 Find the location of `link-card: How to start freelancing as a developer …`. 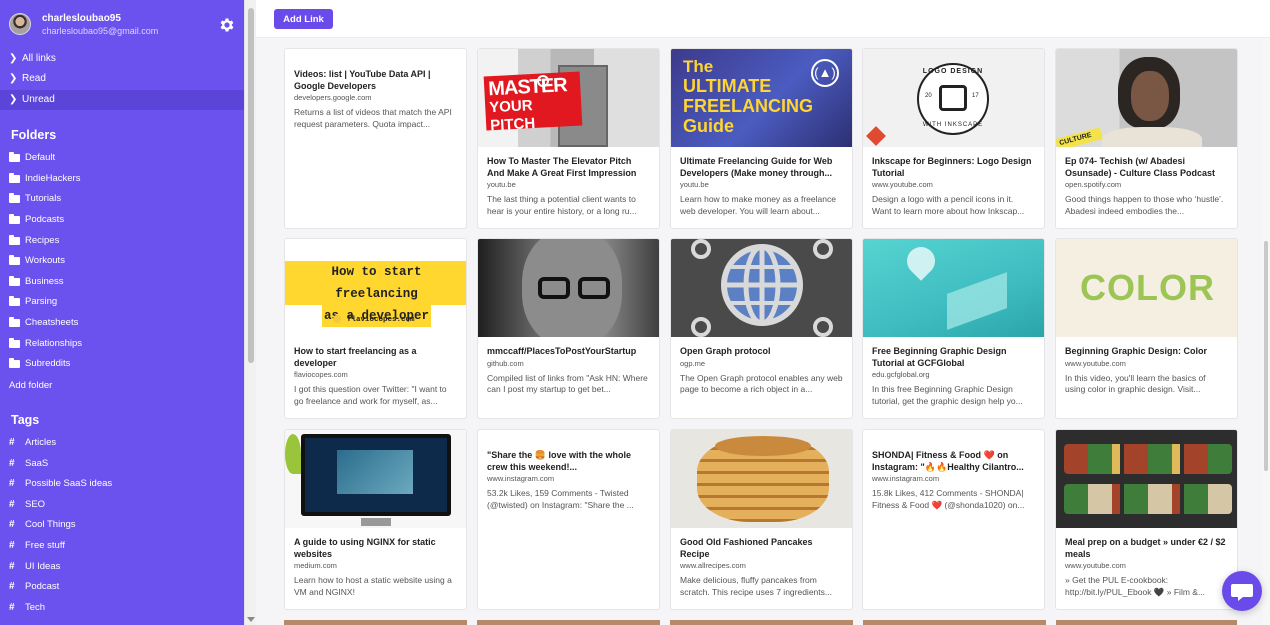

link-card: How to start freelancing as a developer … is located at coordinates (375, 328).